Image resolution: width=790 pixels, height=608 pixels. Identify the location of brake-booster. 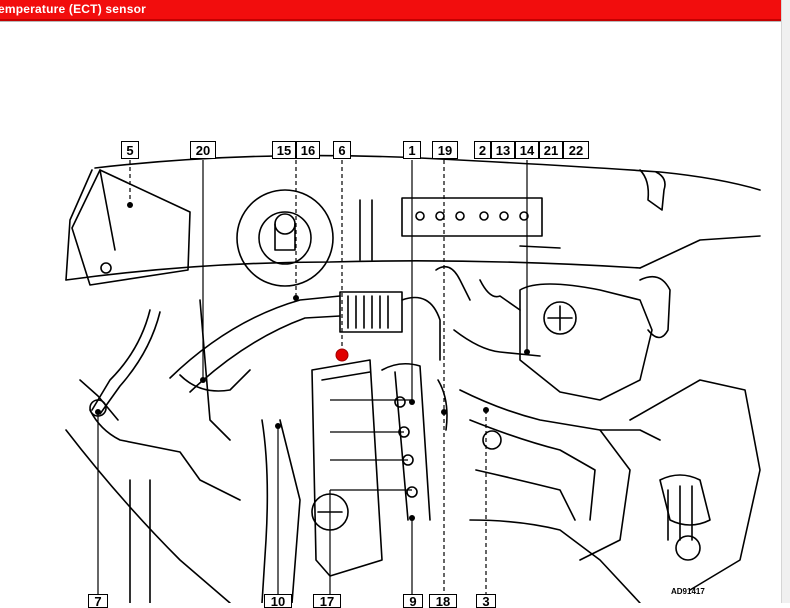
(285, 238).